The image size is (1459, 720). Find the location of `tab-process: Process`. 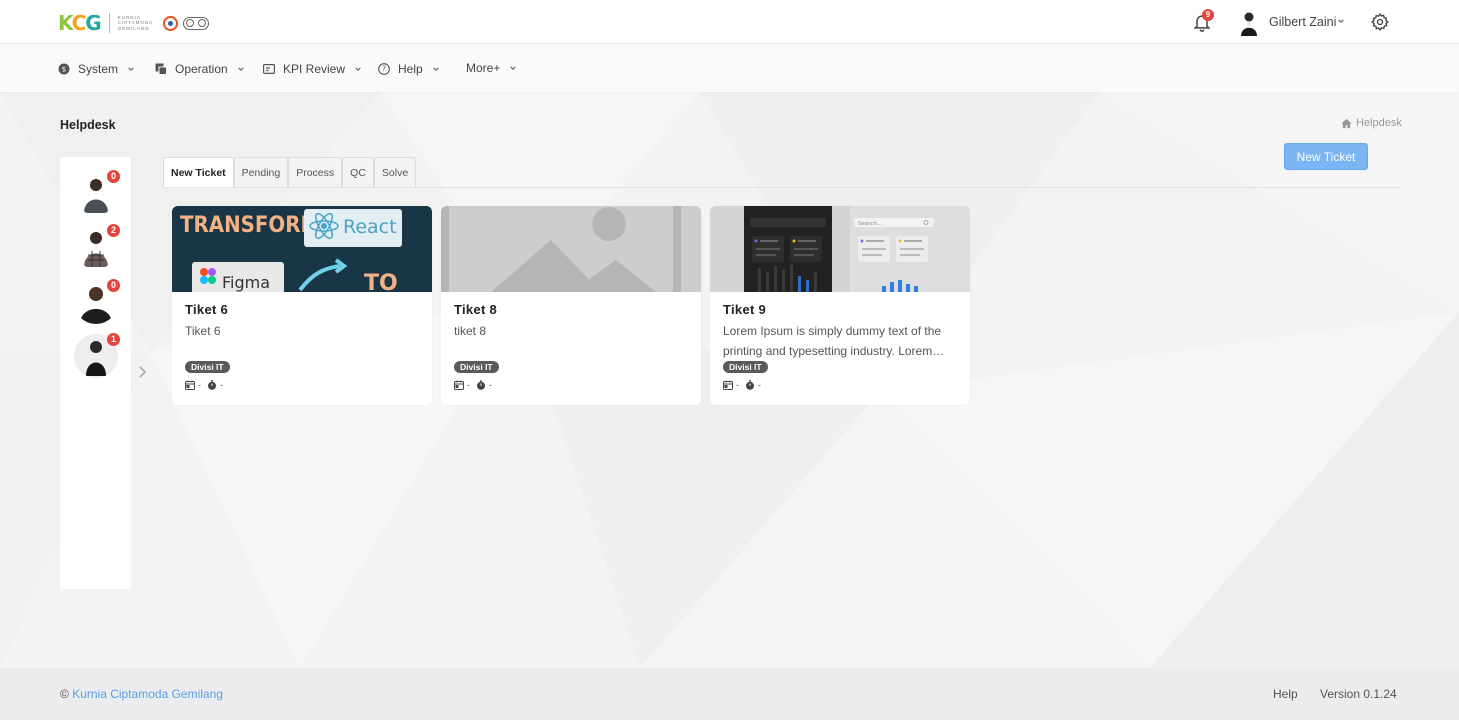

tab-process: Process is located at coordinates (315, 172).